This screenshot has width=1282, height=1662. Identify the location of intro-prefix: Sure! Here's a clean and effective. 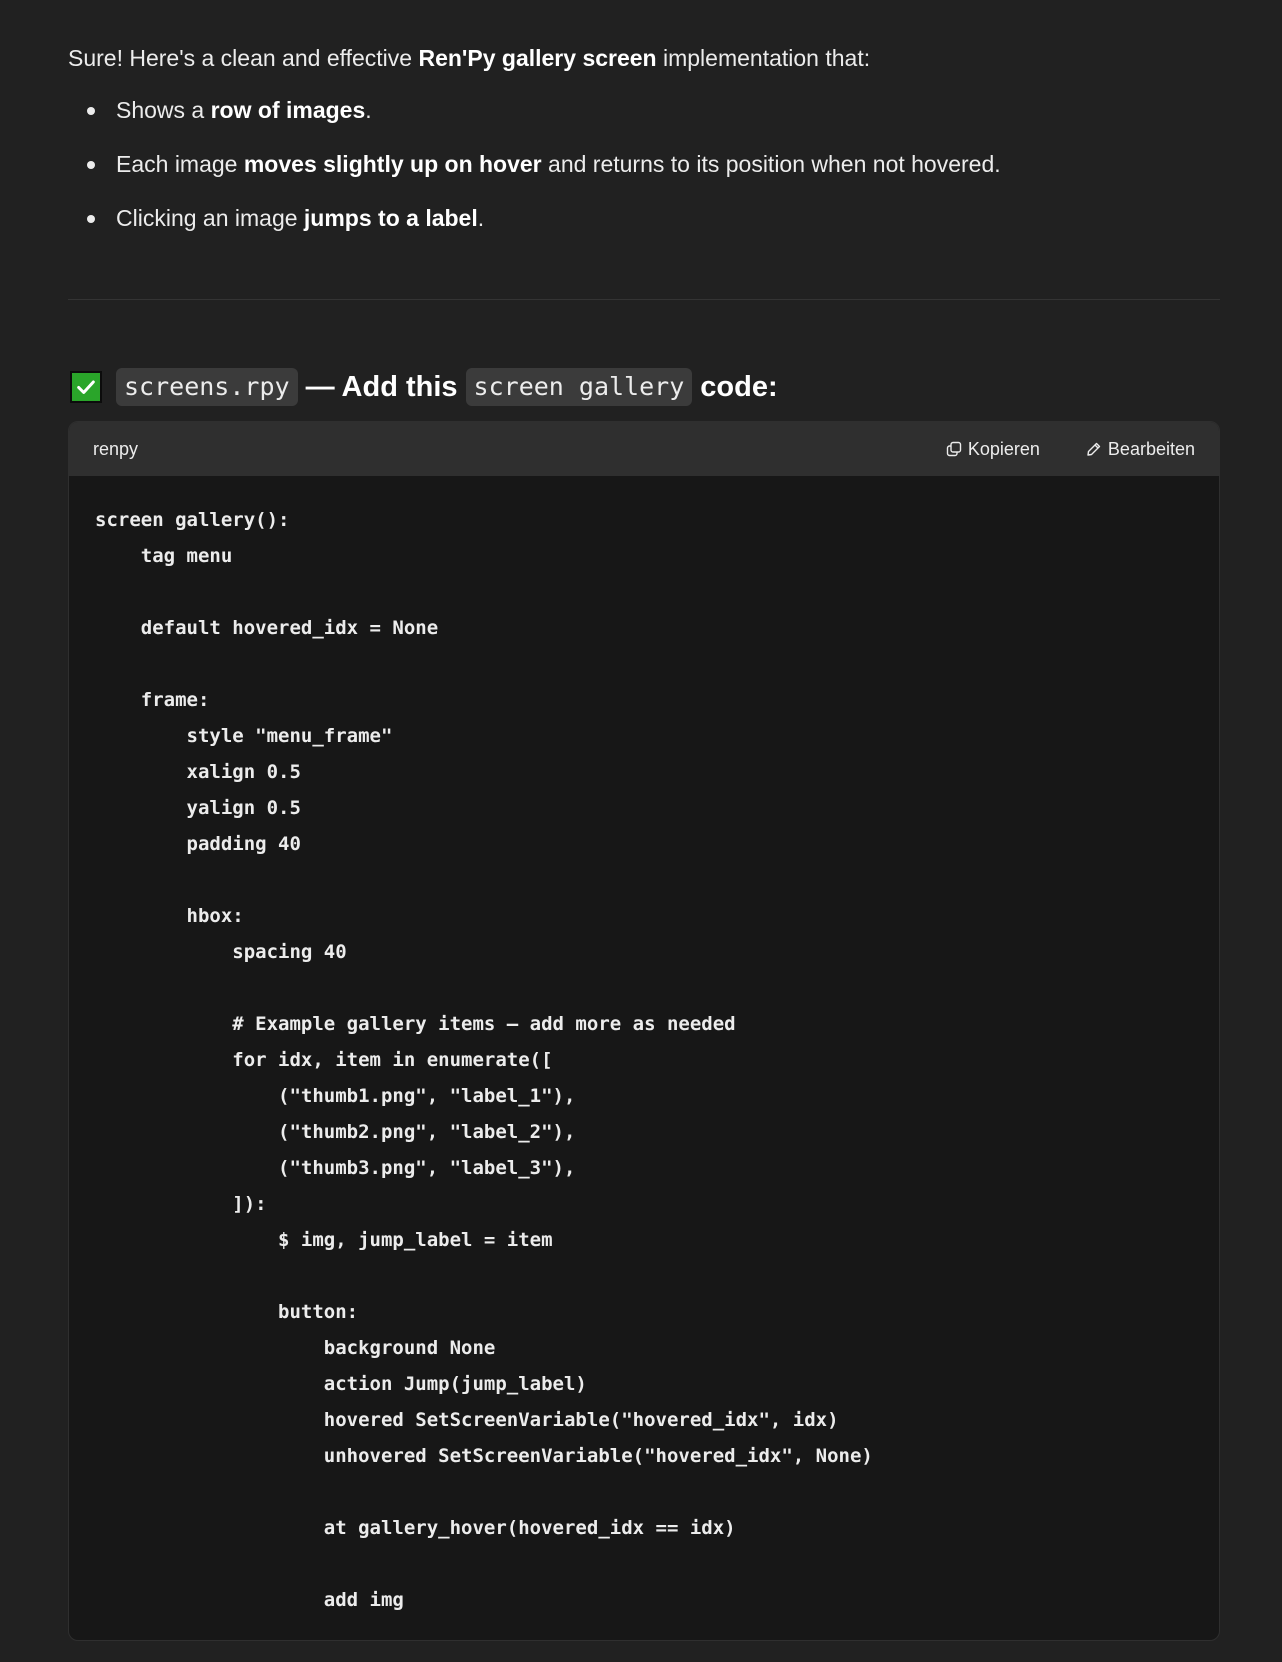
(243, 58).